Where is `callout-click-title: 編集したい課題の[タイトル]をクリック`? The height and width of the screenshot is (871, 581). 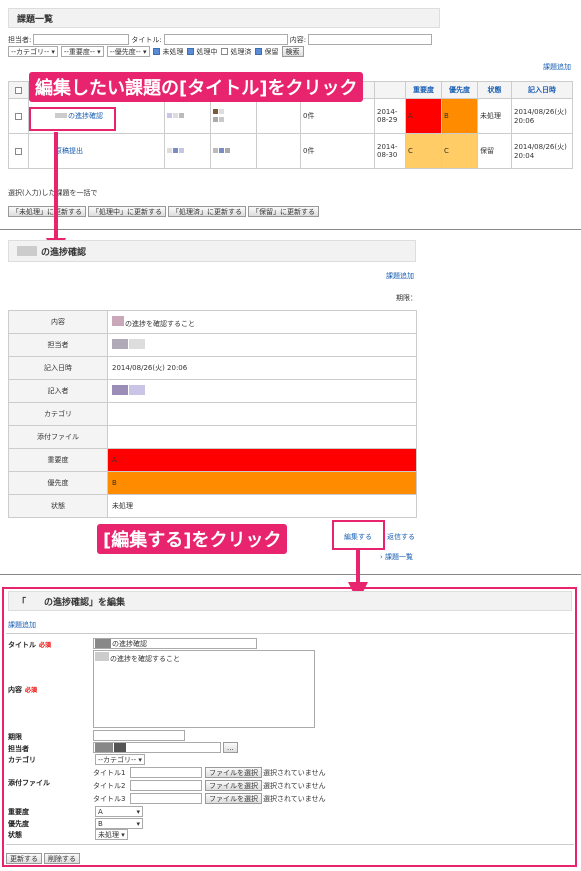 callout-click-title: 編集したい課題の[タイトル]をクリック is located at coordinates (196, 87).